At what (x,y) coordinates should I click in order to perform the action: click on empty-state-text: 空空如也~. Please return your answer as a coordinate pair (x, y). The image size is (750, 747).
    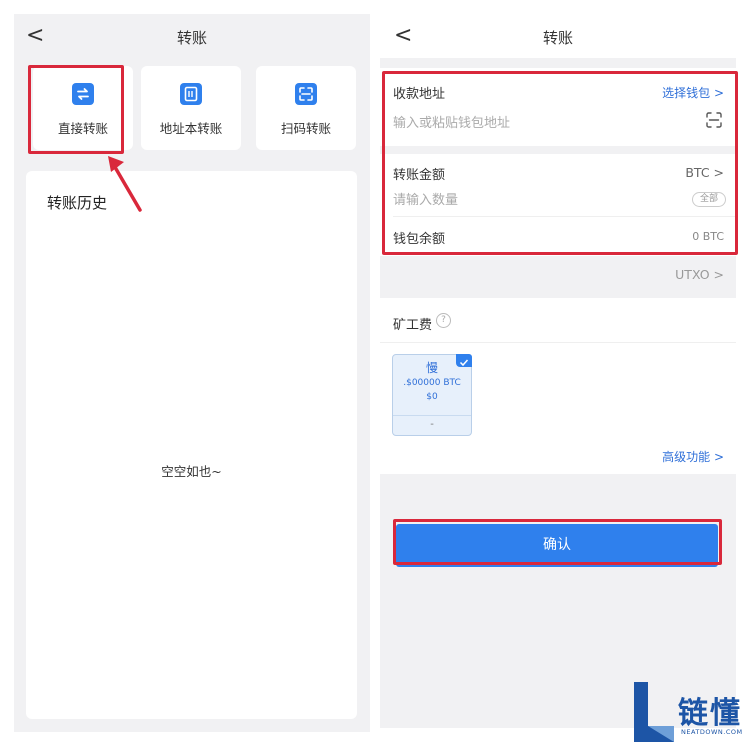
    Looking at the image, I should click on (191, 471).